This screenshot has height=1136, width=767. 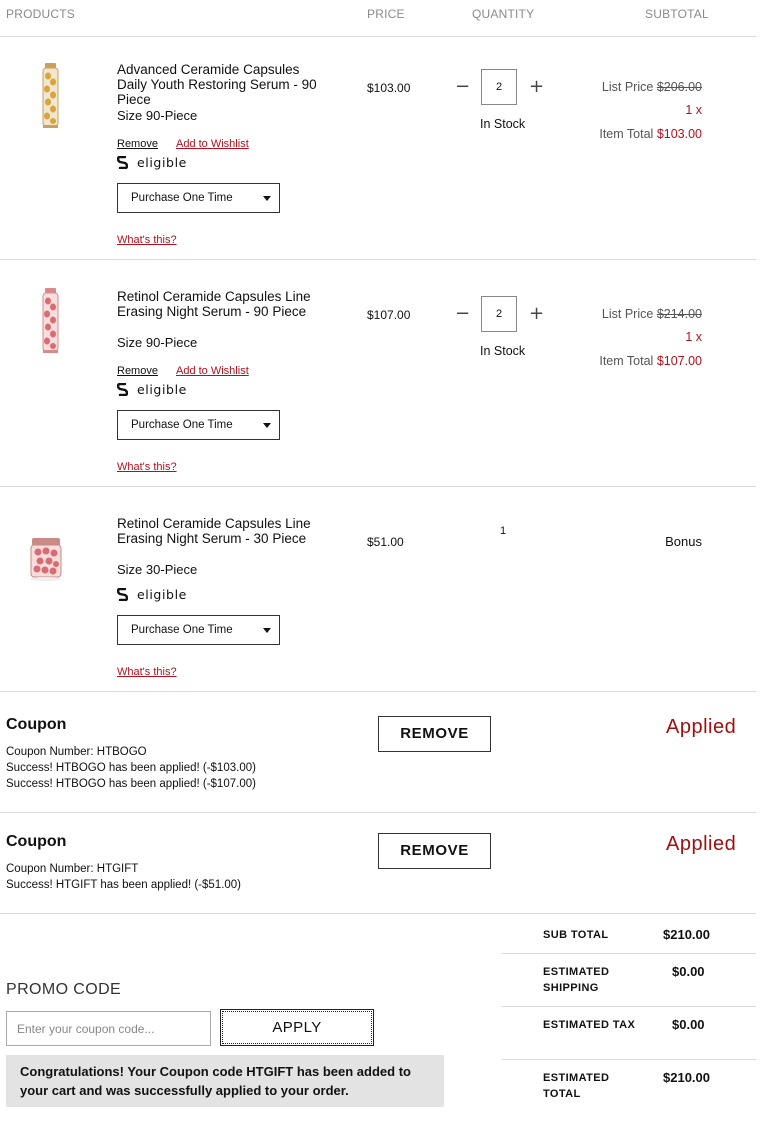 I want to click on item-total-value: $107.00, so click(x=679, y=361).